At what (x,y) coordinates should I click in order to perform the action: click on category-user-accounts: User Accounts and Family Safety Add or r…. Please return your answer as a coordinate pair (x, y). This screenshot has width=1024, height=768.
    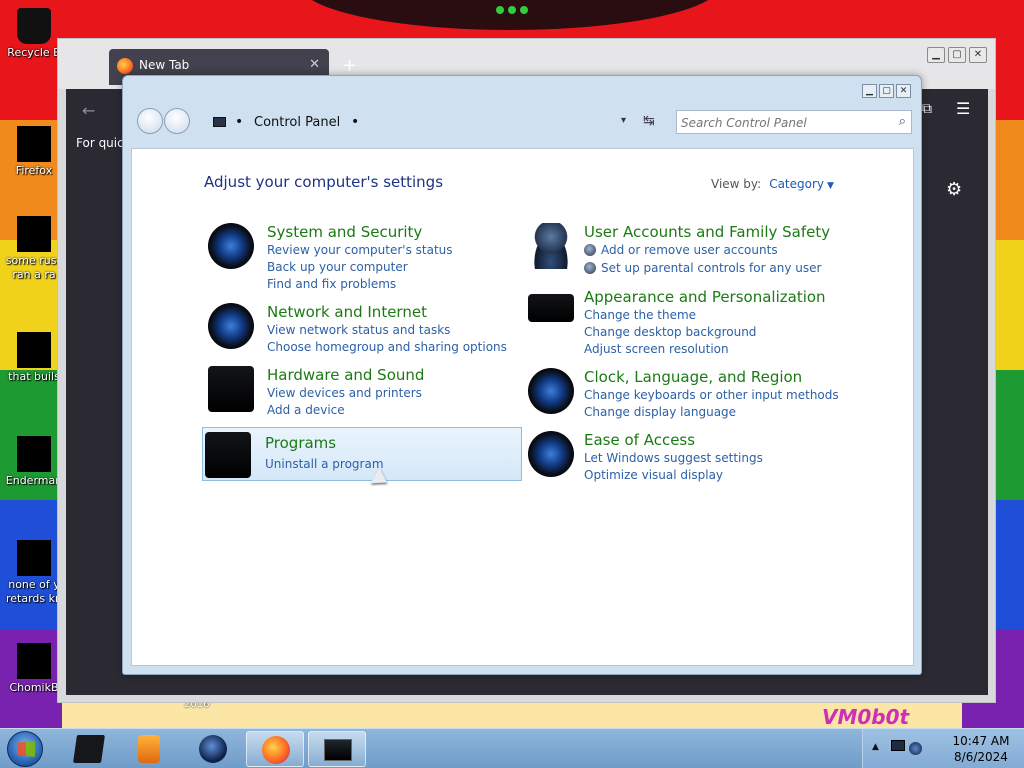
    Looking at the image, I should click on (684, 251).